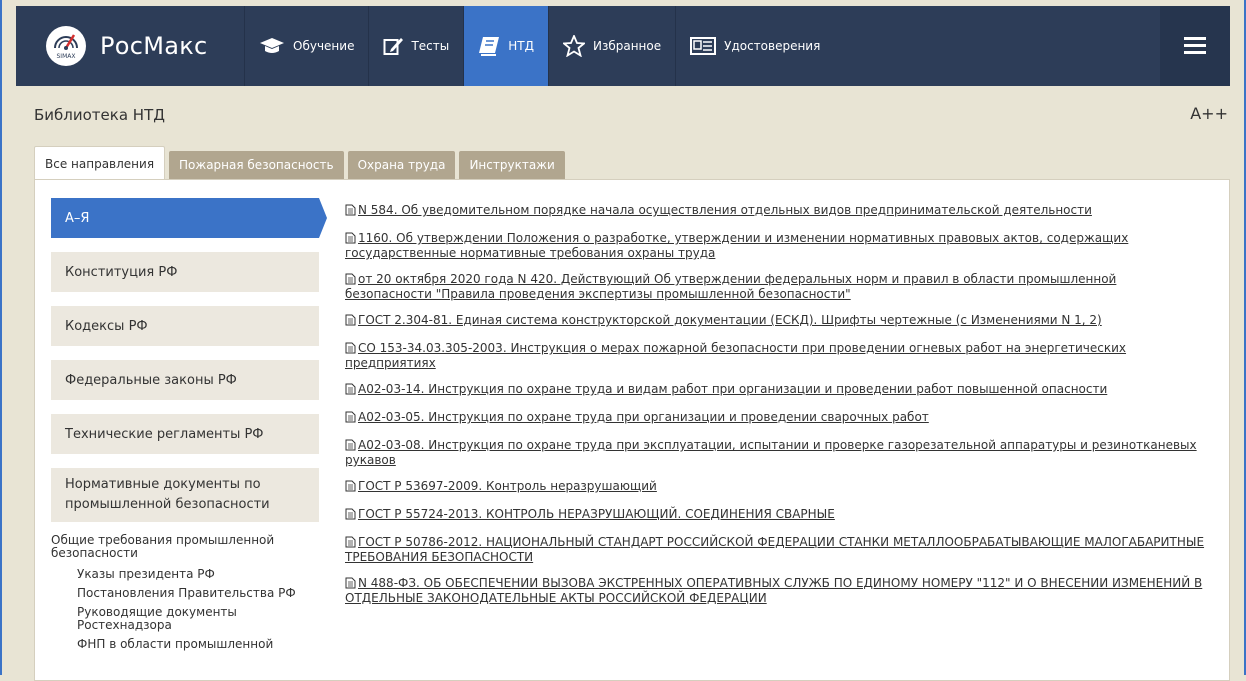 Image resolution: width=1246 pixels, height=681 pixels. I want to click on nav-item-education: Обучение, so click(306, 46).